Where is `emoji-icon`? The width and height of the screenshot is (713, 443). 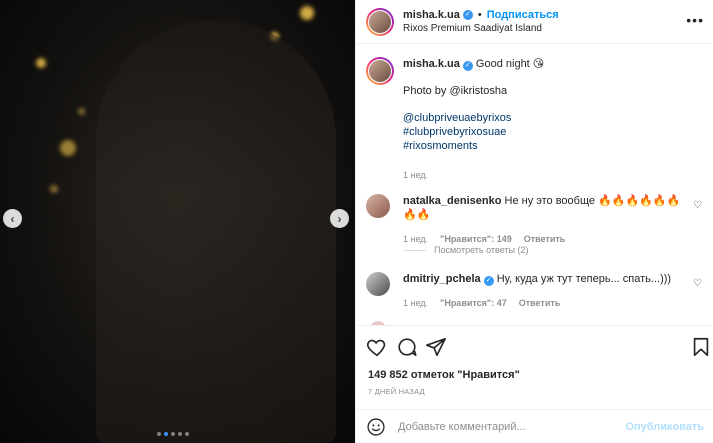
emoji-icon is located at coordinates (376, 427).